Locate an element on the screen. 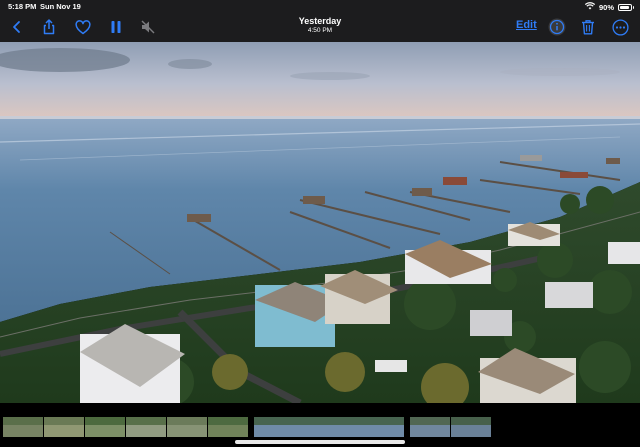 This screenshot has height=447, width=640. wifi-icon is located at coordinates (590, 7).